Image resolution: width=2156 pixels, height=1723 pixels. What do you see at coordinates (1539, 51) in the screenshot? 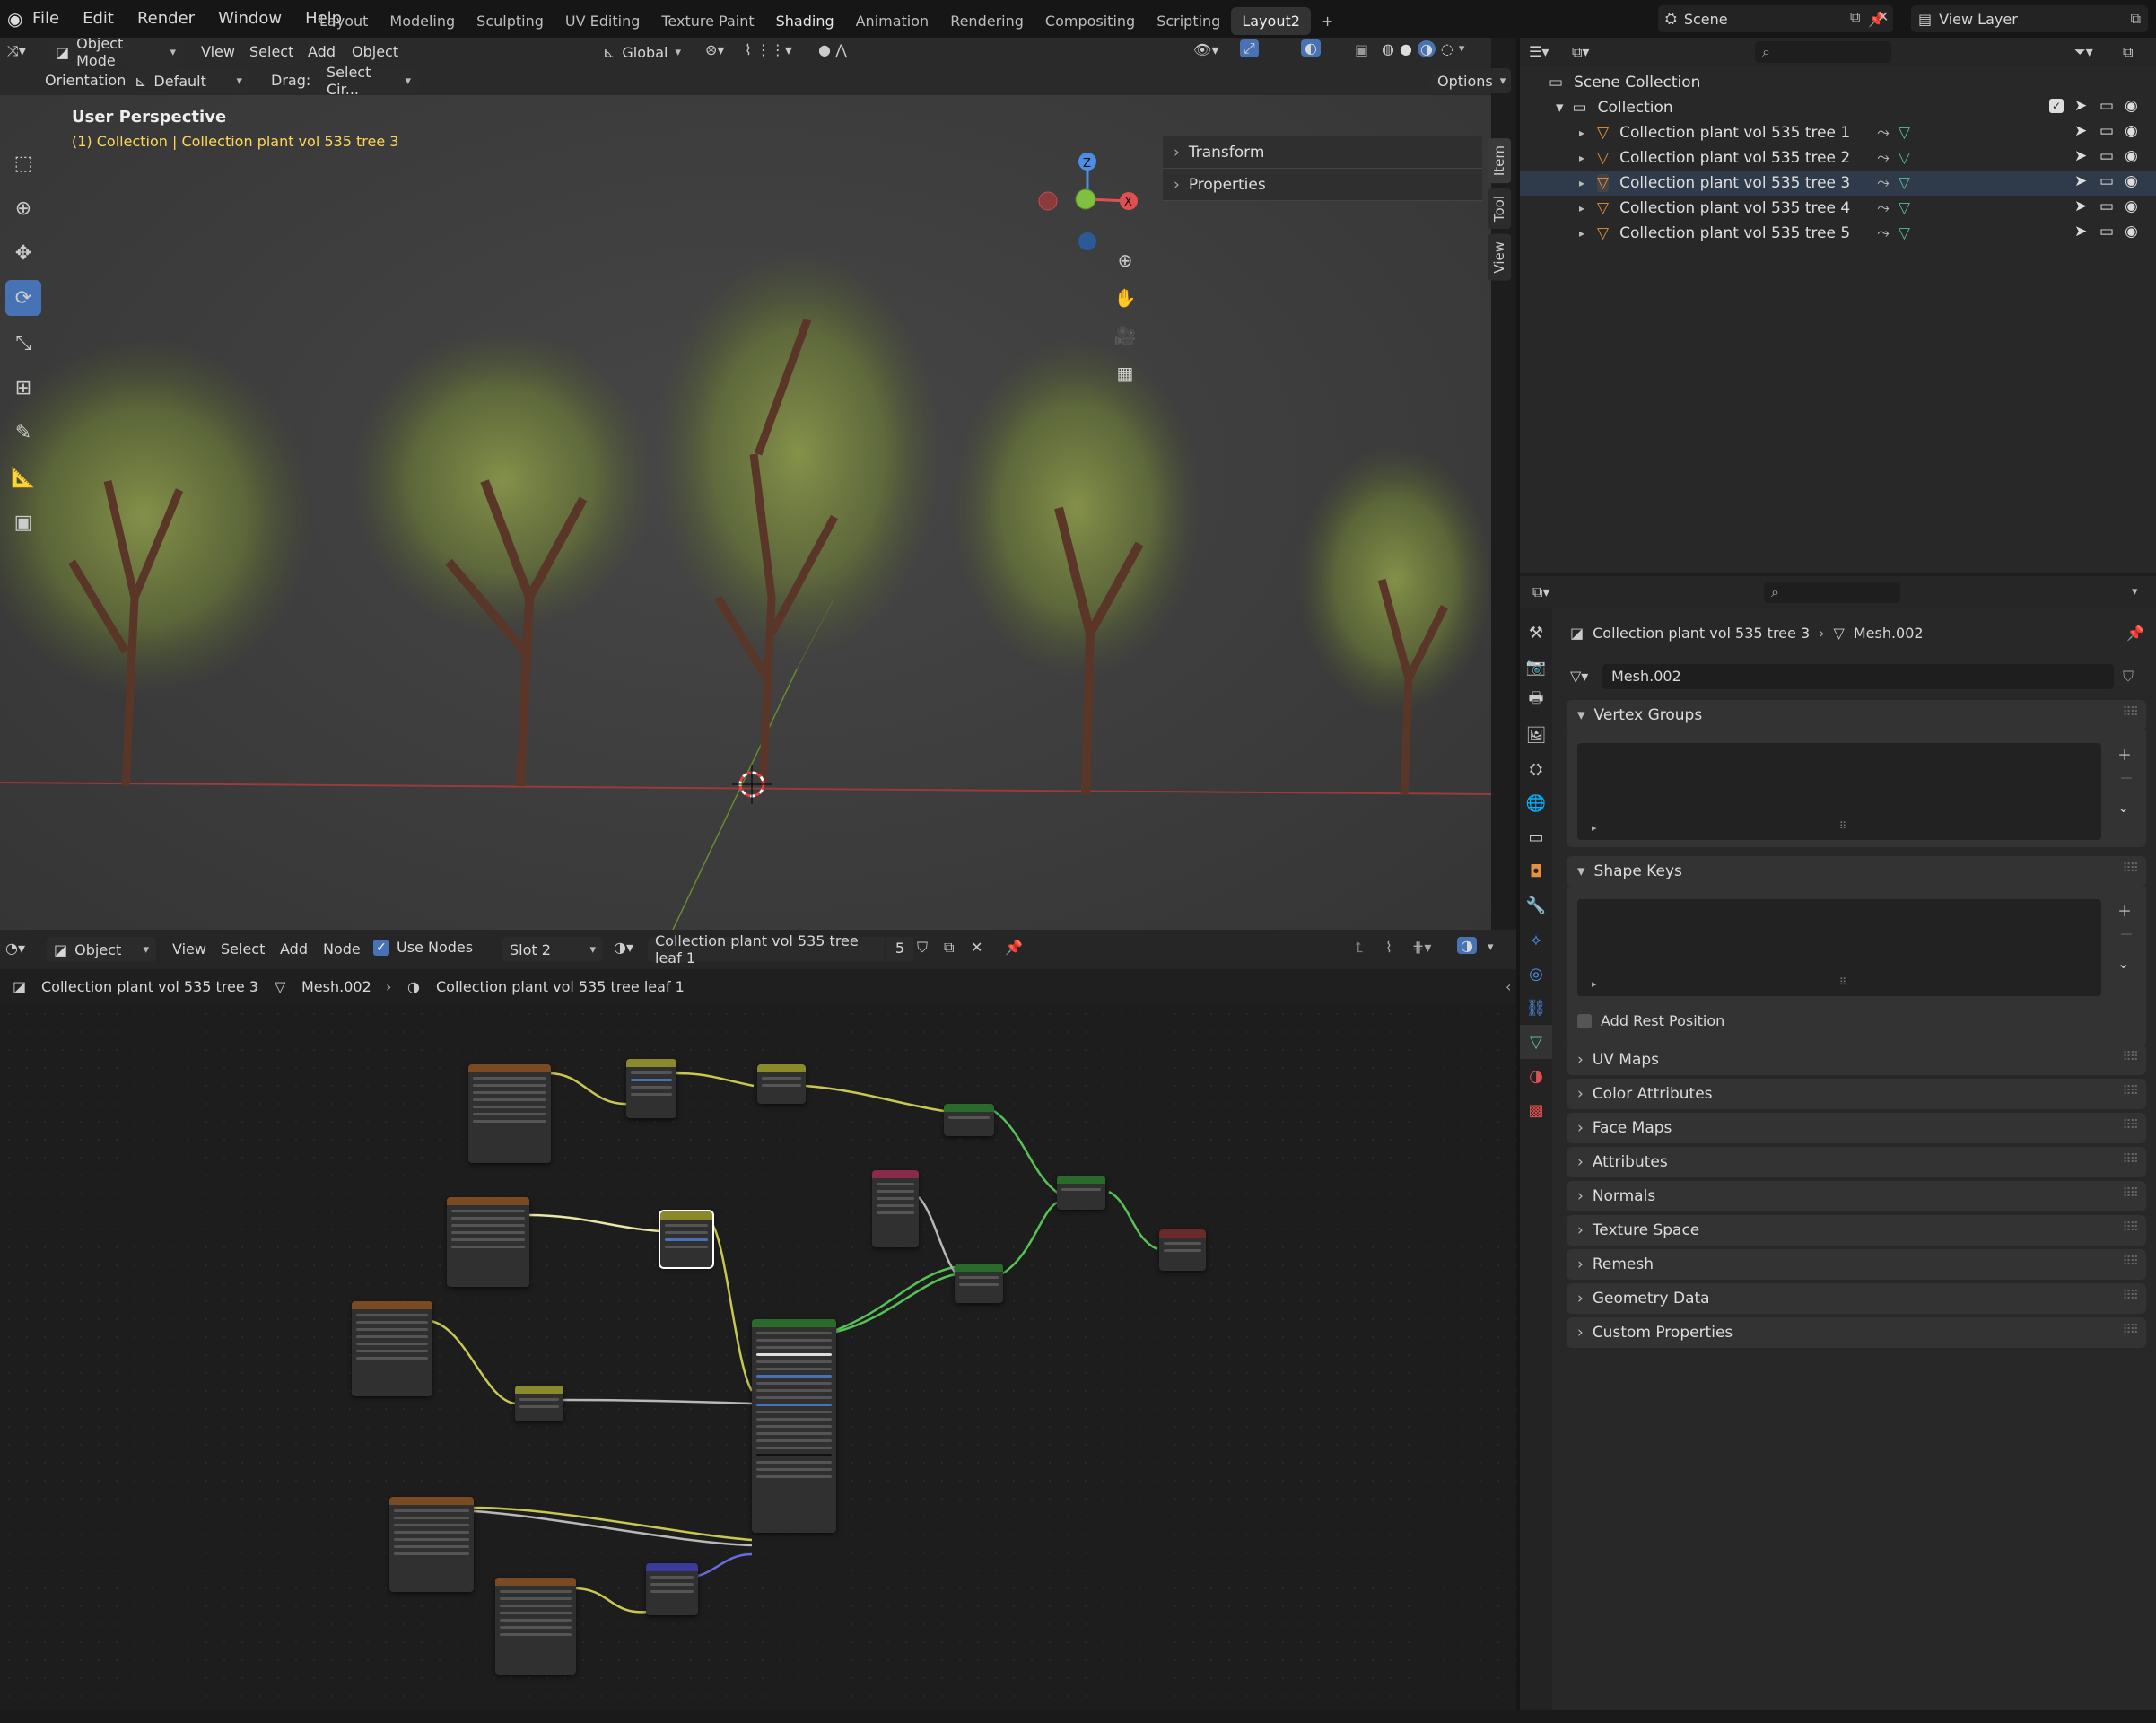
I see `editor-type-icon: ☰▾` at bounding box center [1539, 51].